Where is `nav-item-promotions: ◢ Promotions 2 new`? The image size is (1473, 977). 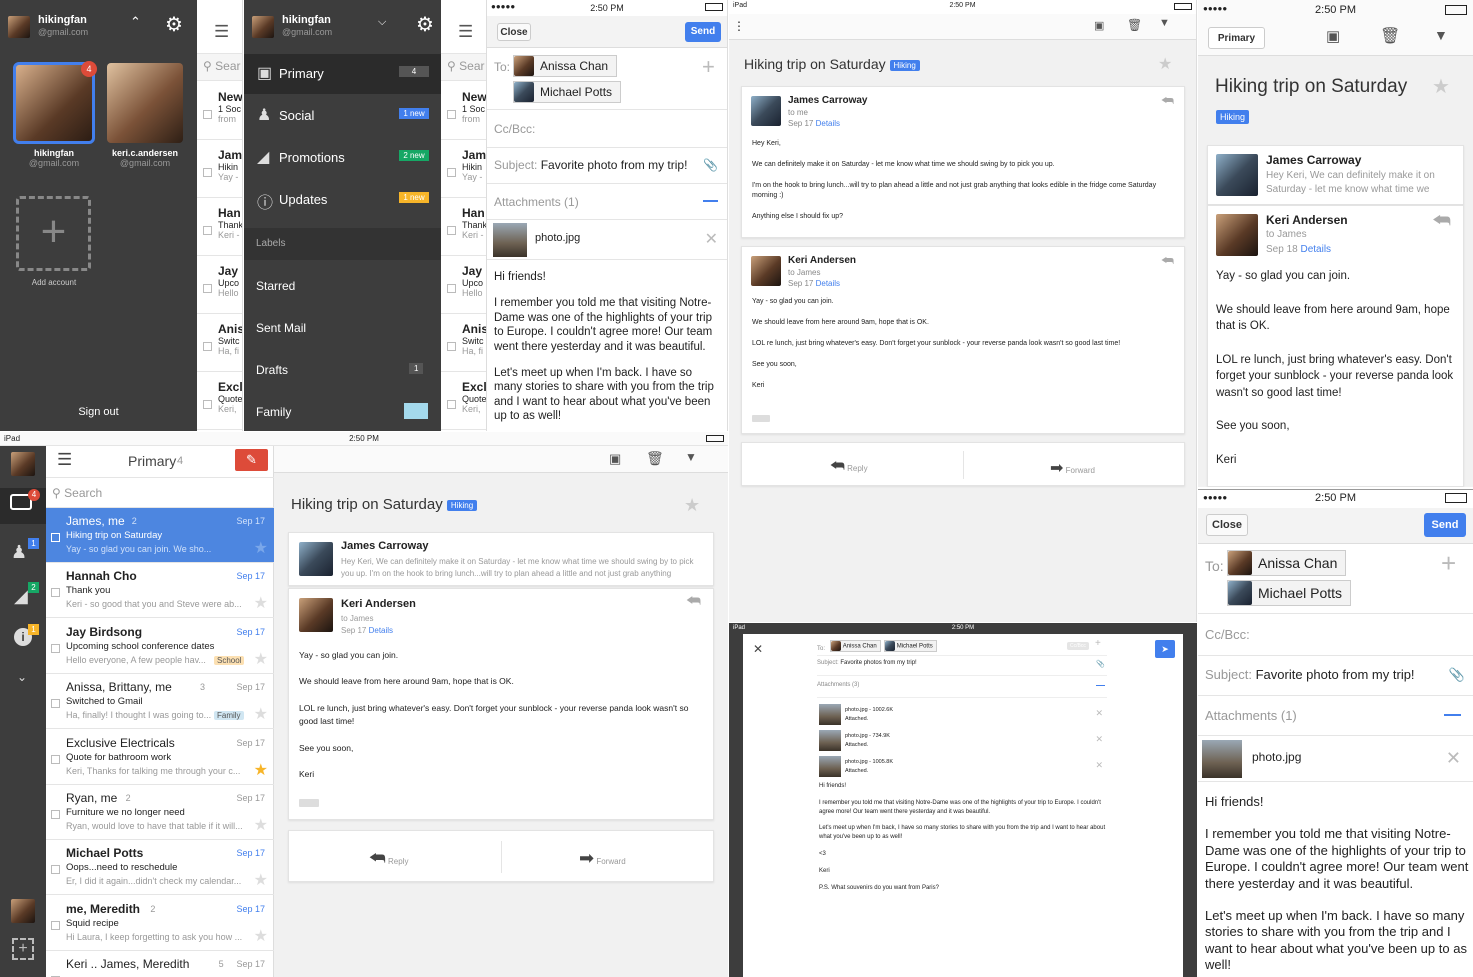
nav-item-promotions: ◢ Promotions 2 new is located at coordinates (342, 158).